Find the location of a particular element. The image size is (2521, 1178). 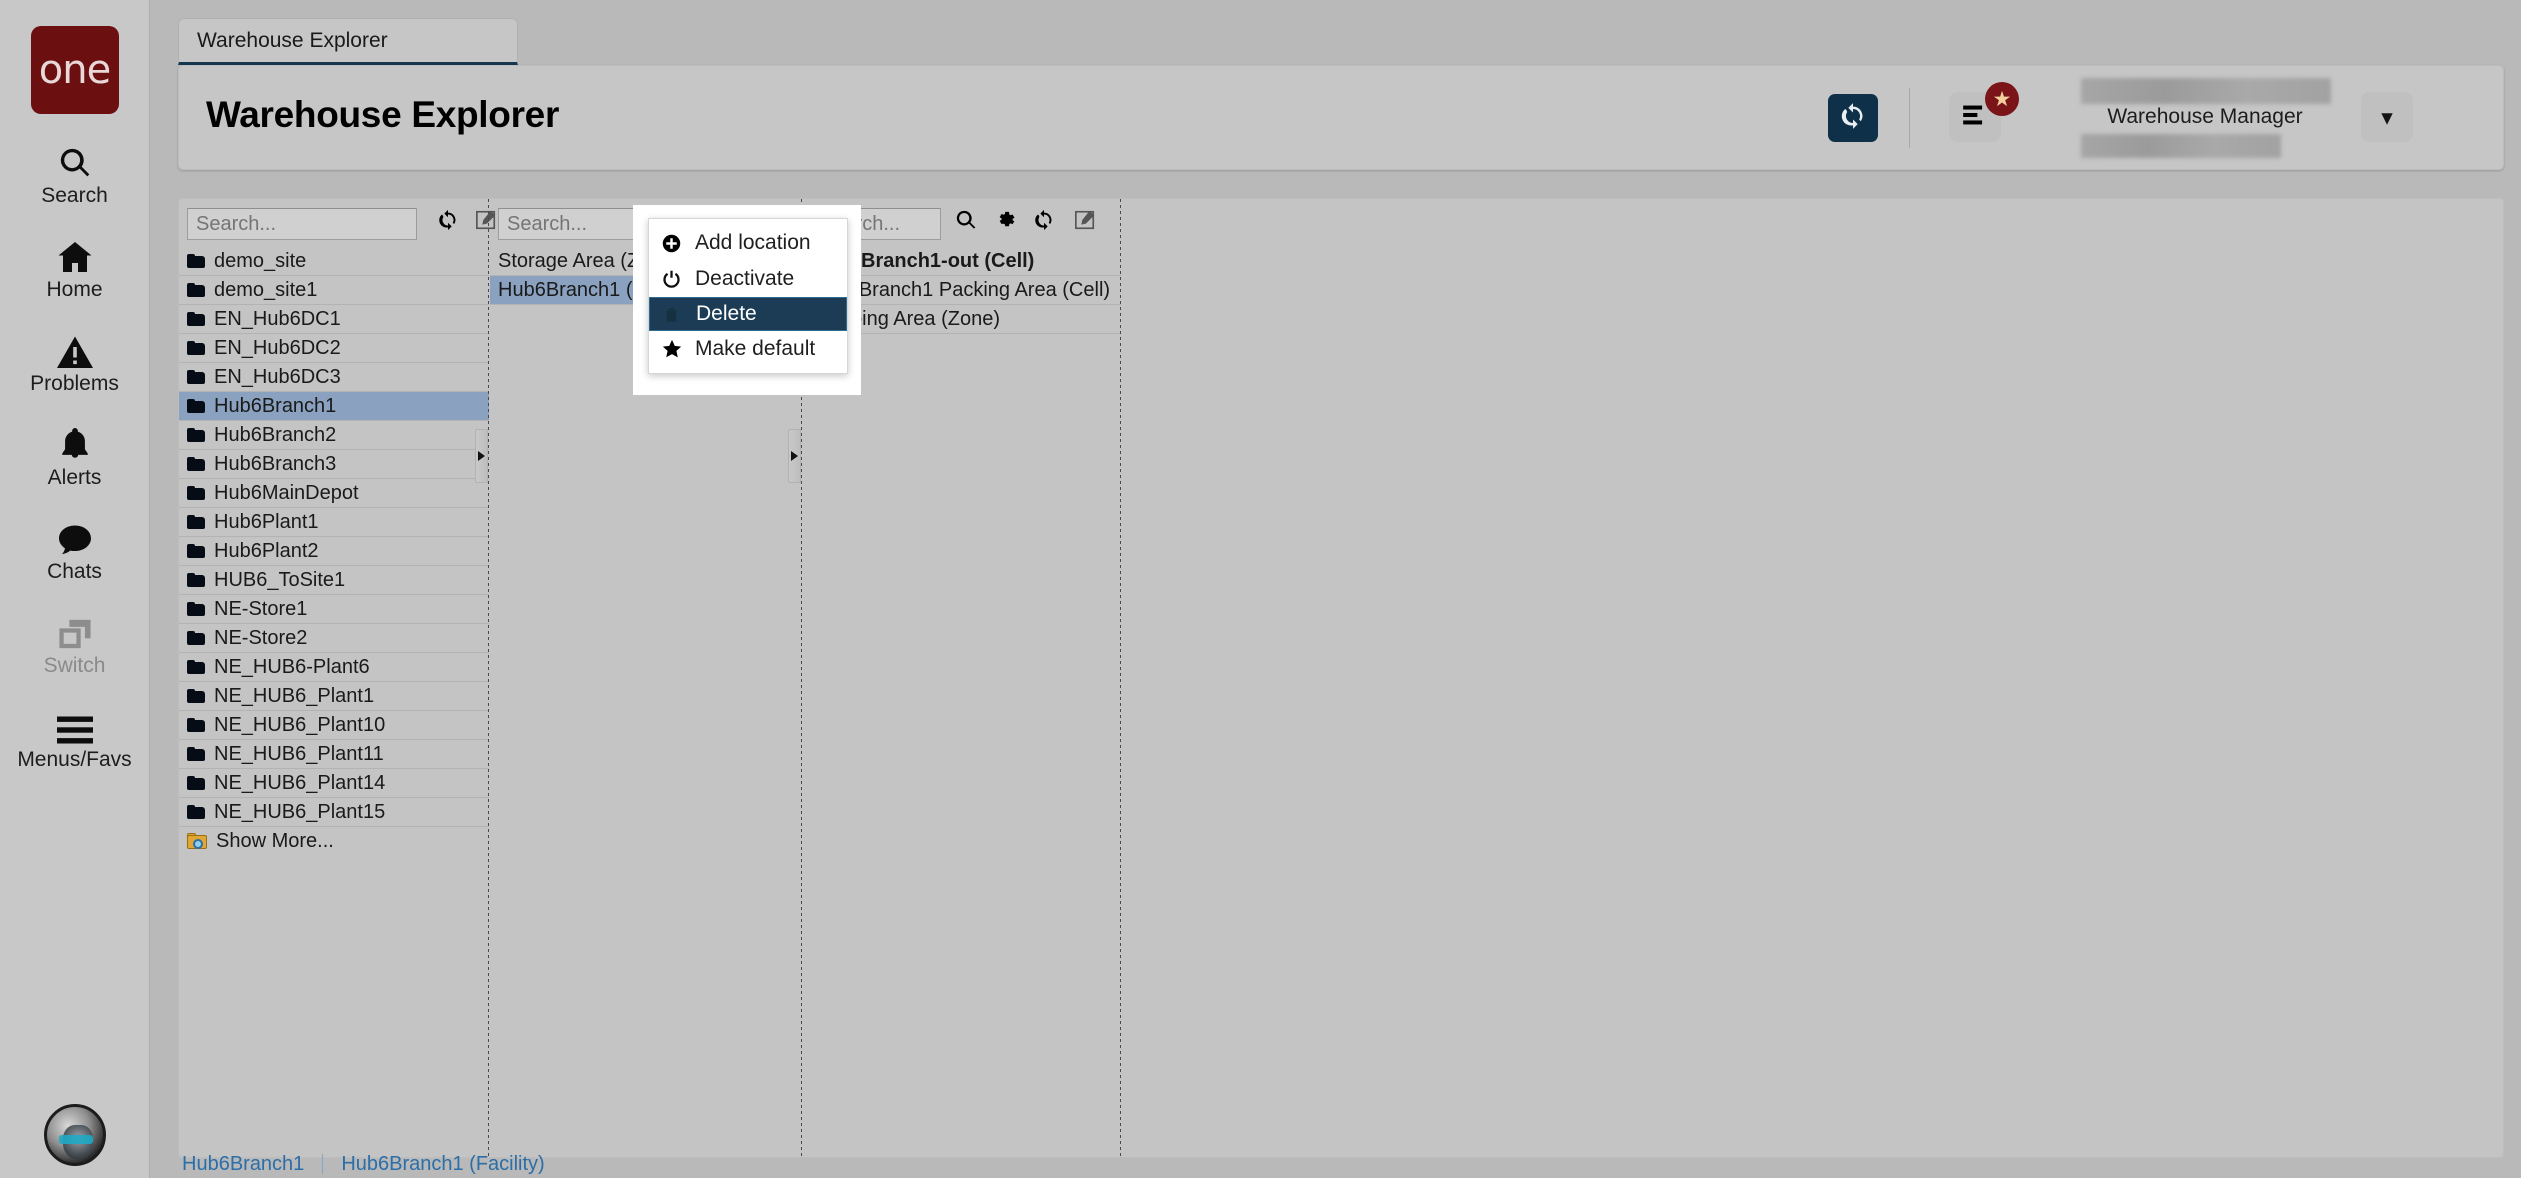

gear-icon is located at coordinates (1005, 223).